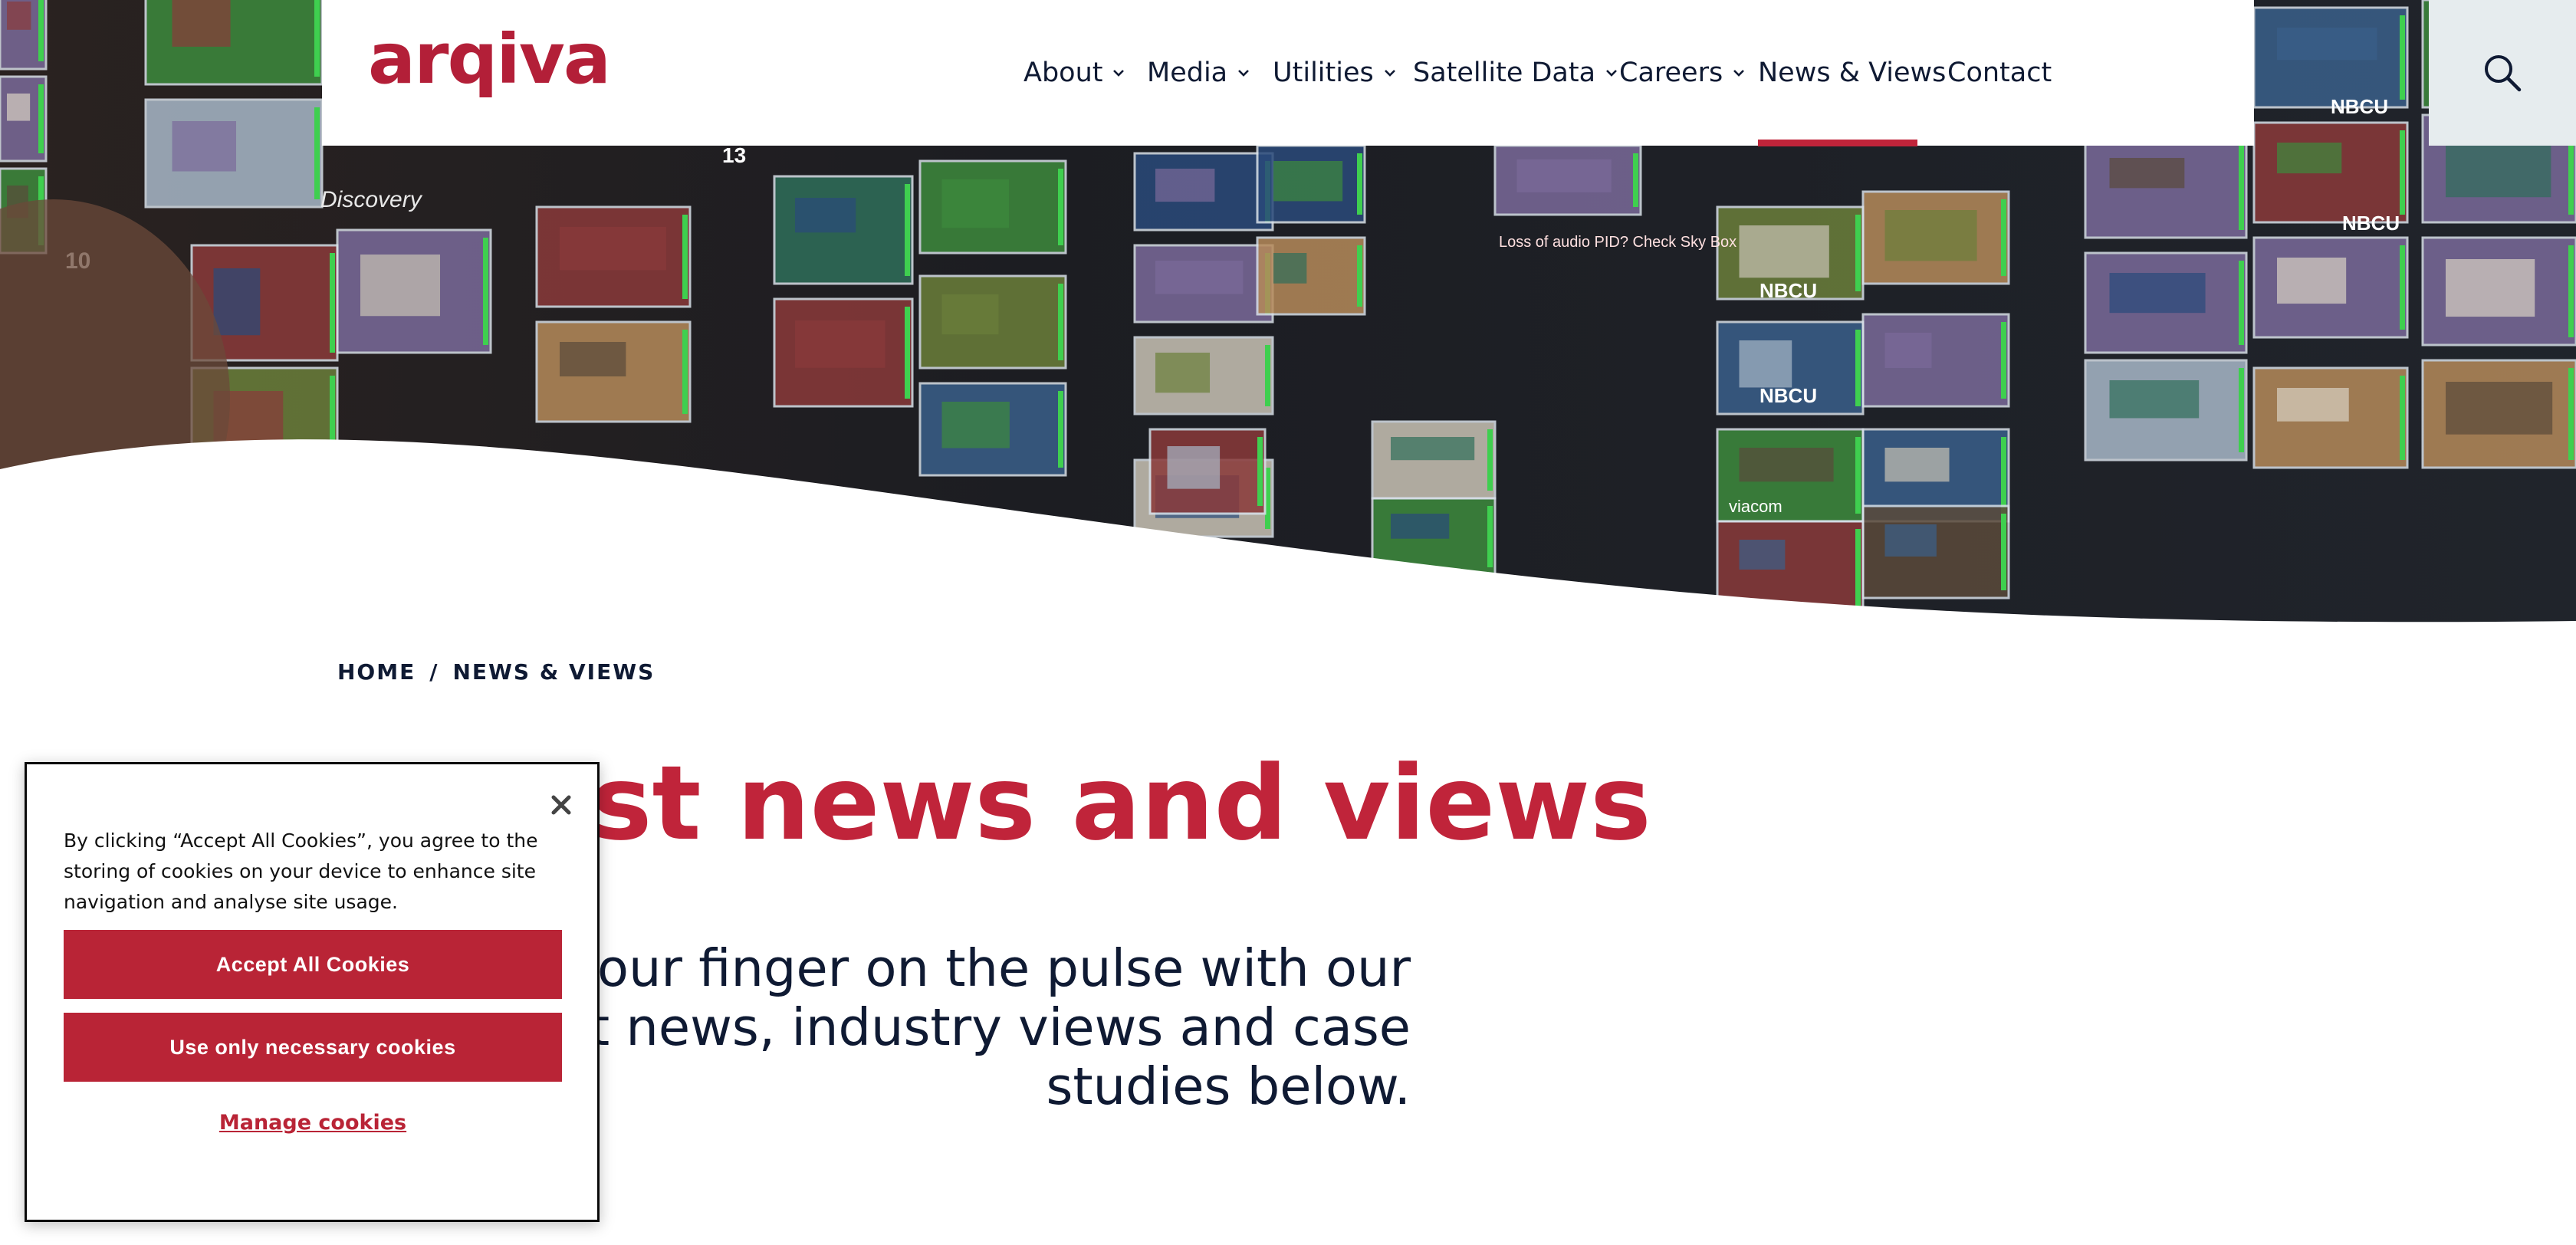 This screenshot has width=2576, height=1245. Describe the element at coordinates (561, 805) in the screenshot. I see `close-icon` at that location.